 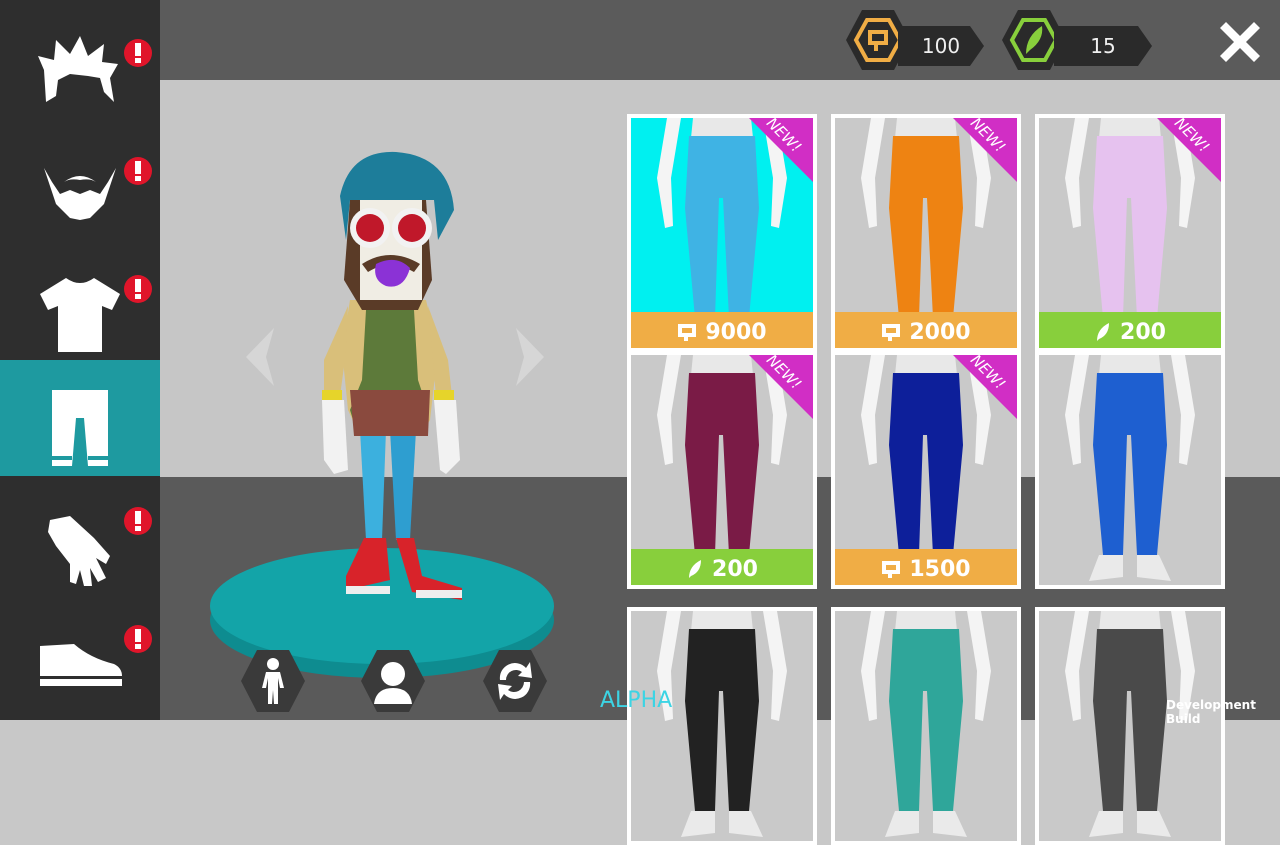 I want to click on next-arrow-icon, so click(x=530, y=357).